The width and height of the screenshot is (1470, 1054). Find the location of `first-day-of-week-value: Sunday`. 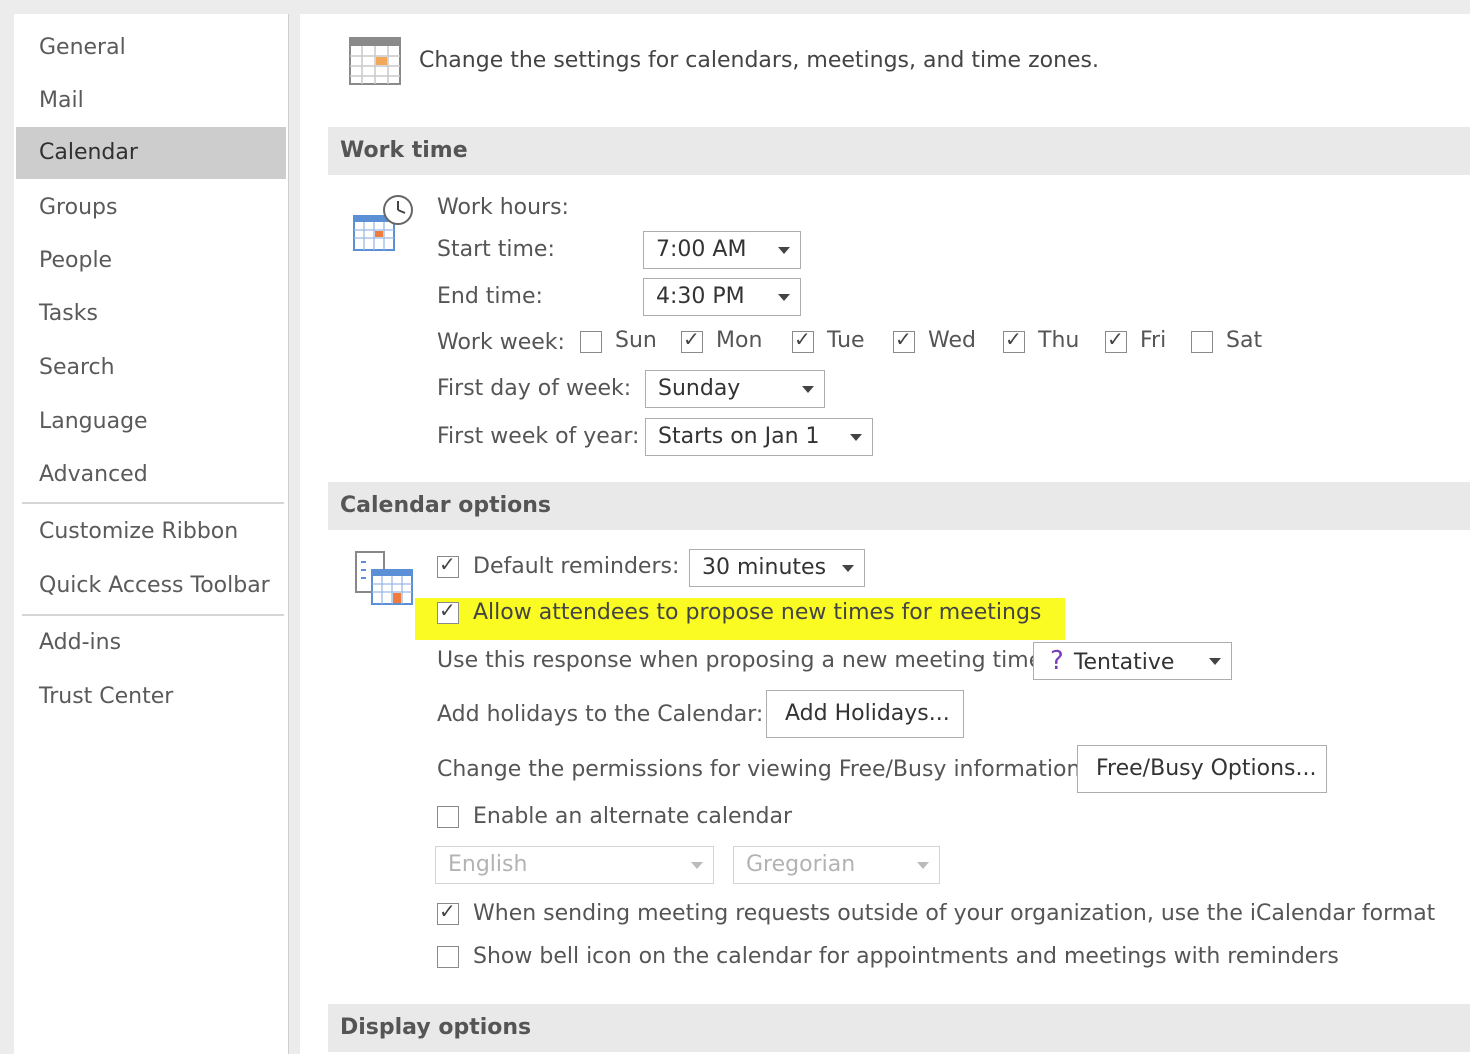

first-day-of-week-value: Sunday is located at coordinates (699, 388).